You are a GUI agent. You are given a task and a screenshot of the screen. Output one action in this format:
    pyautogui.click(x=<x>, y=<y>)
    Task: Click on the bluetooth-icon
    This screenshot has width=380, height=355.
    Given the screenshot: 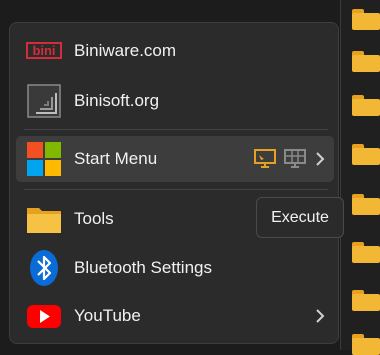 What is the action you would take?
    pyautogui.click(x=44, y=268)
    